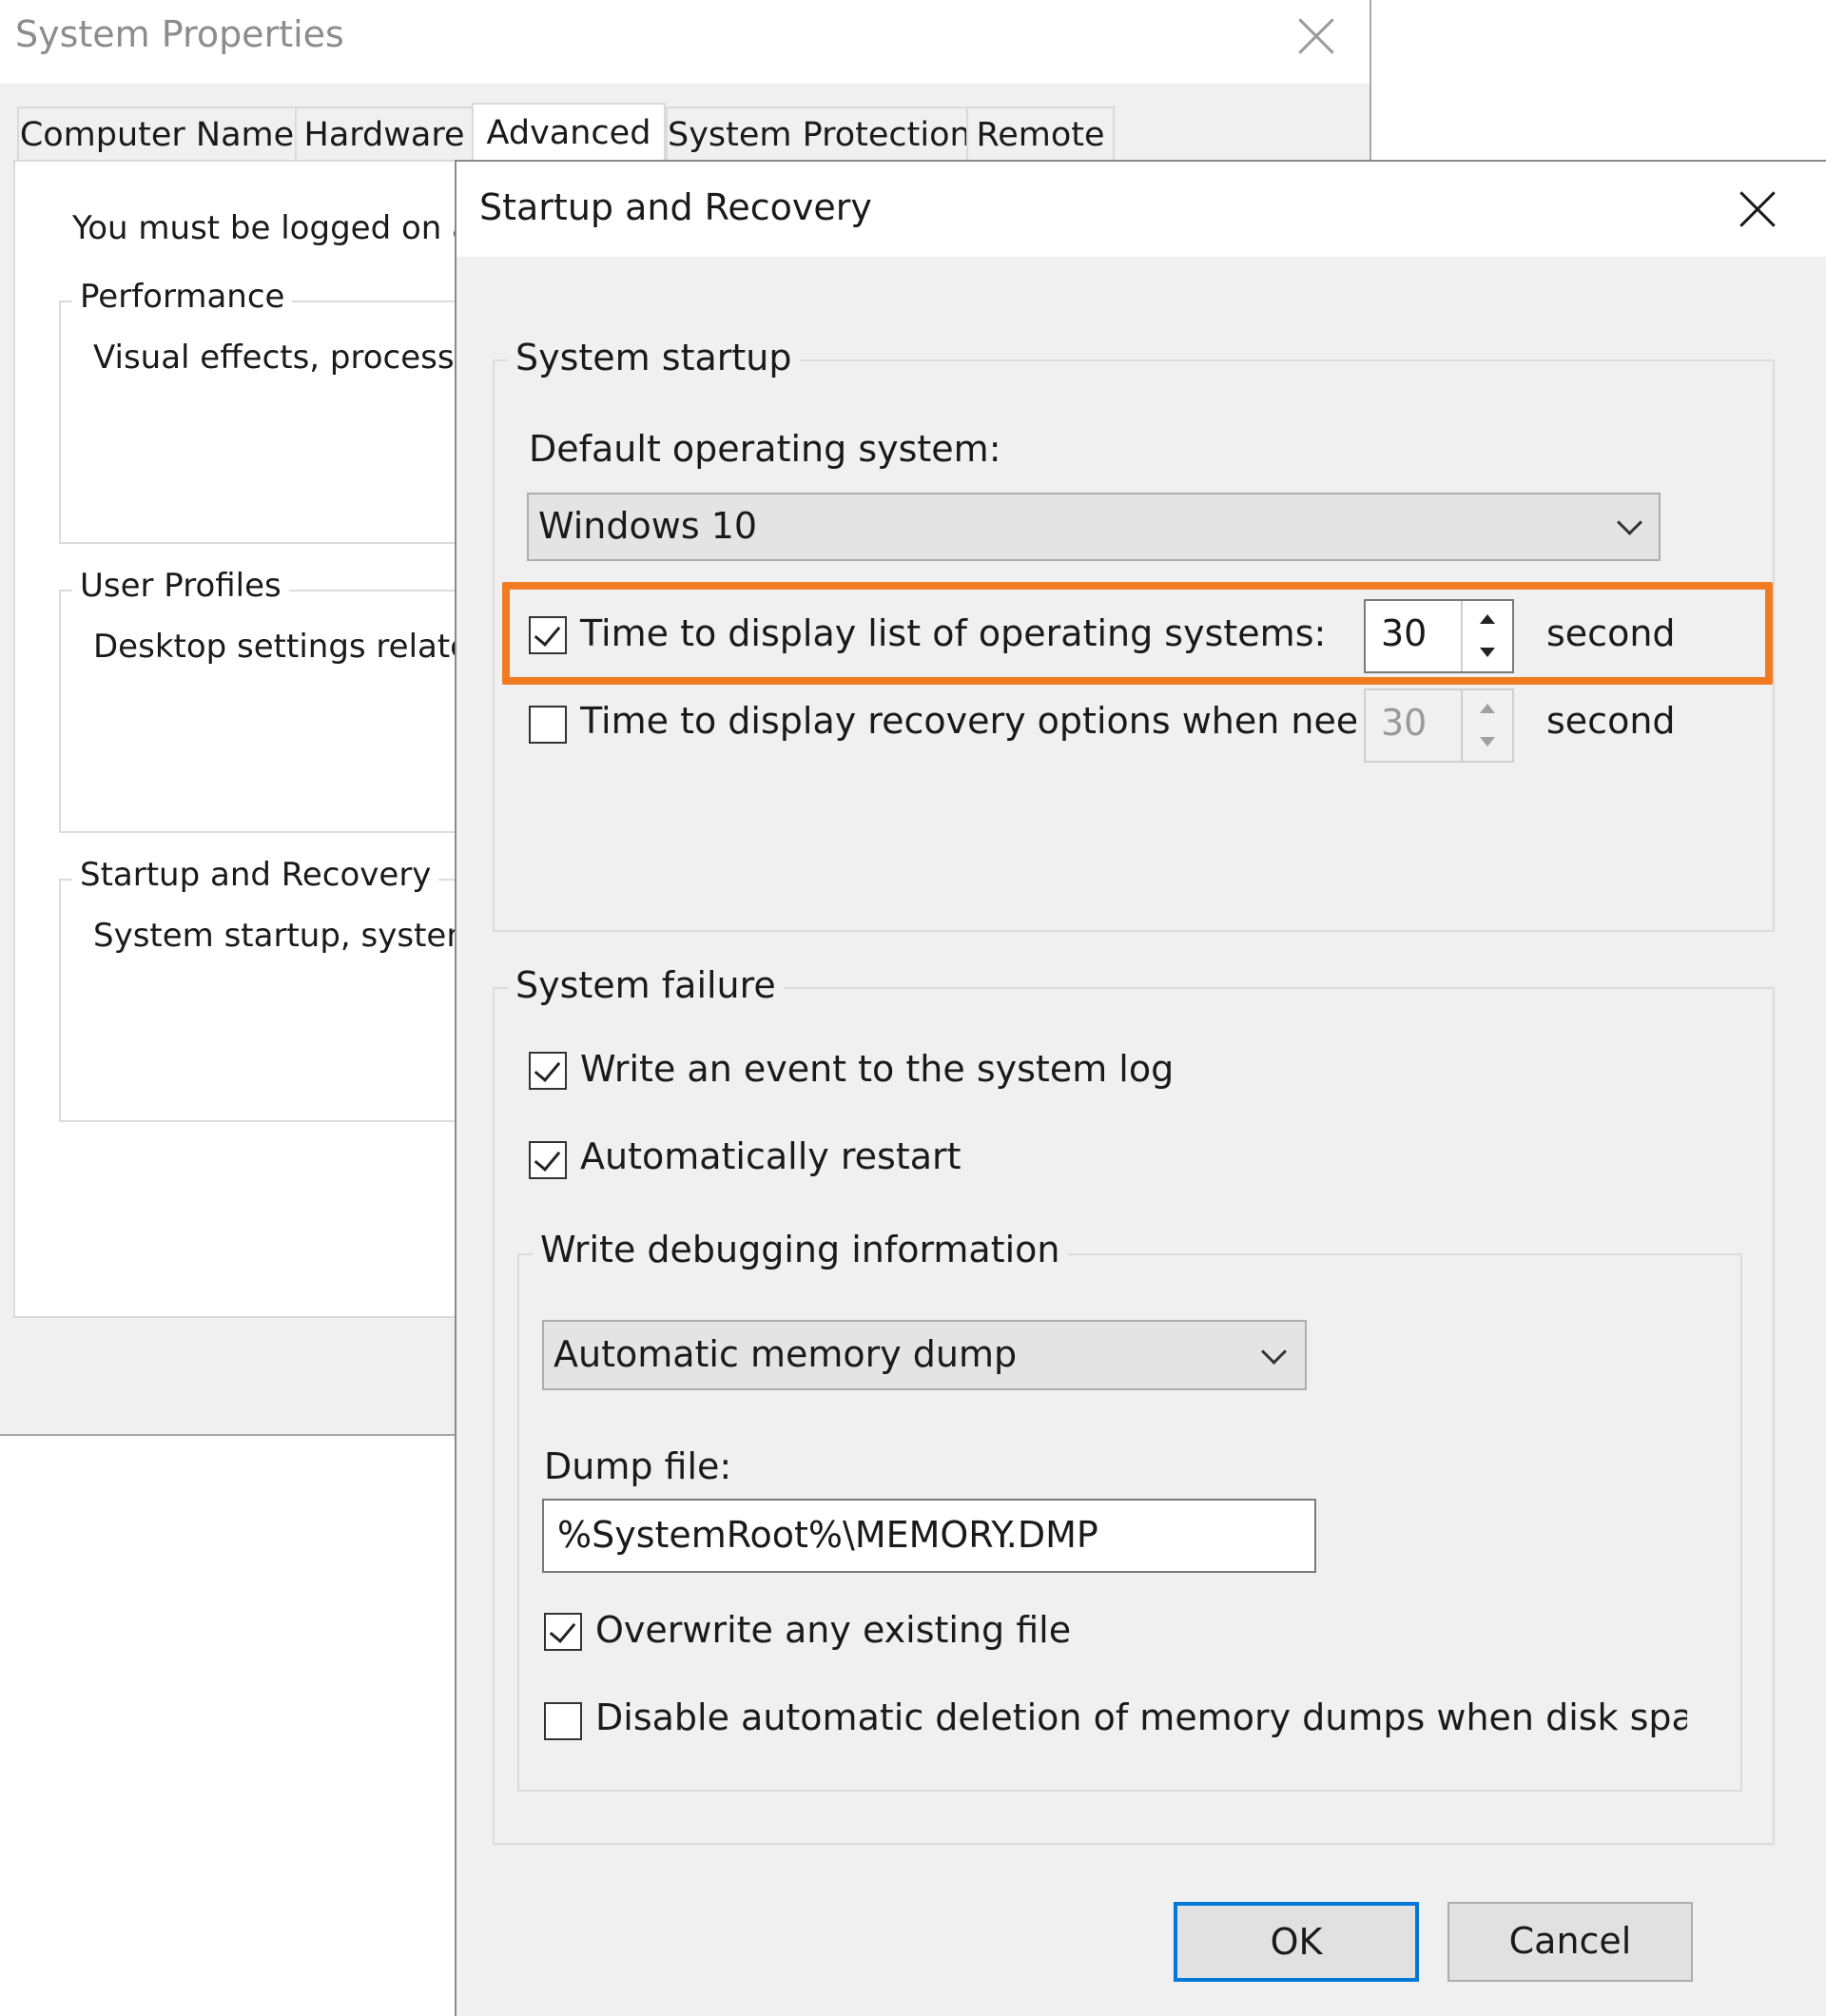  I want to click on spin-up-button, so click(1487, 618).